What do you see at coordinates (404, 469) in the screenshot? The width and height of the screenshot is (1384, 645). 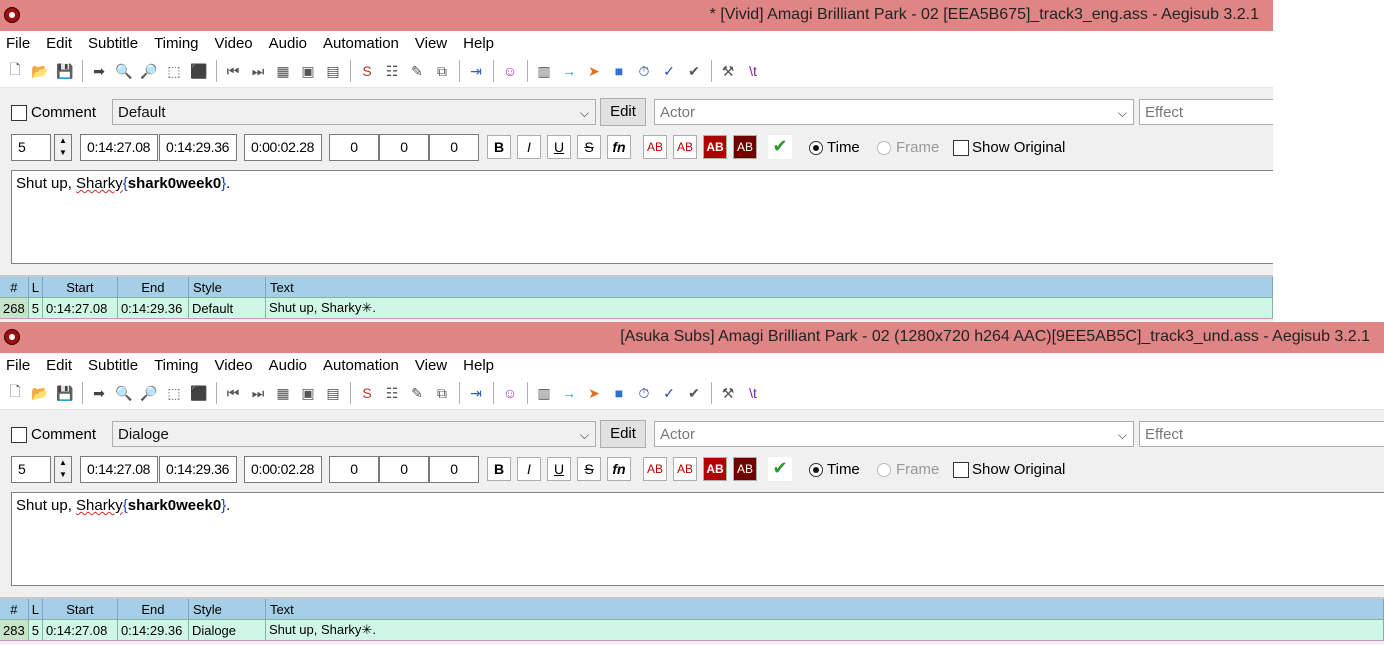 I see `margin-right-field: 0` at bounding box center [404, 469].